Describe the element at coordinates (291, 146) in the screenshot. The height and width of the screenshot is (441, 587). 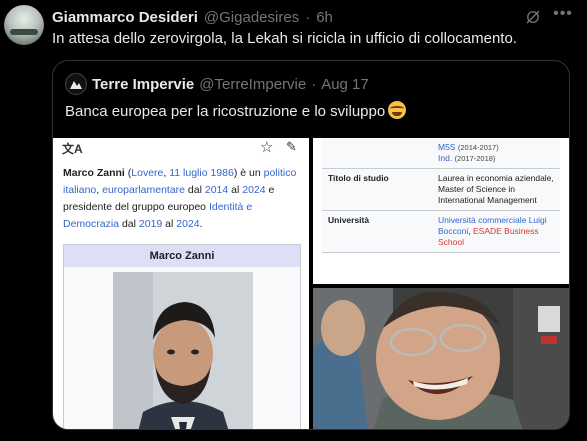
I see `pencil-icon: ✎` at that location.